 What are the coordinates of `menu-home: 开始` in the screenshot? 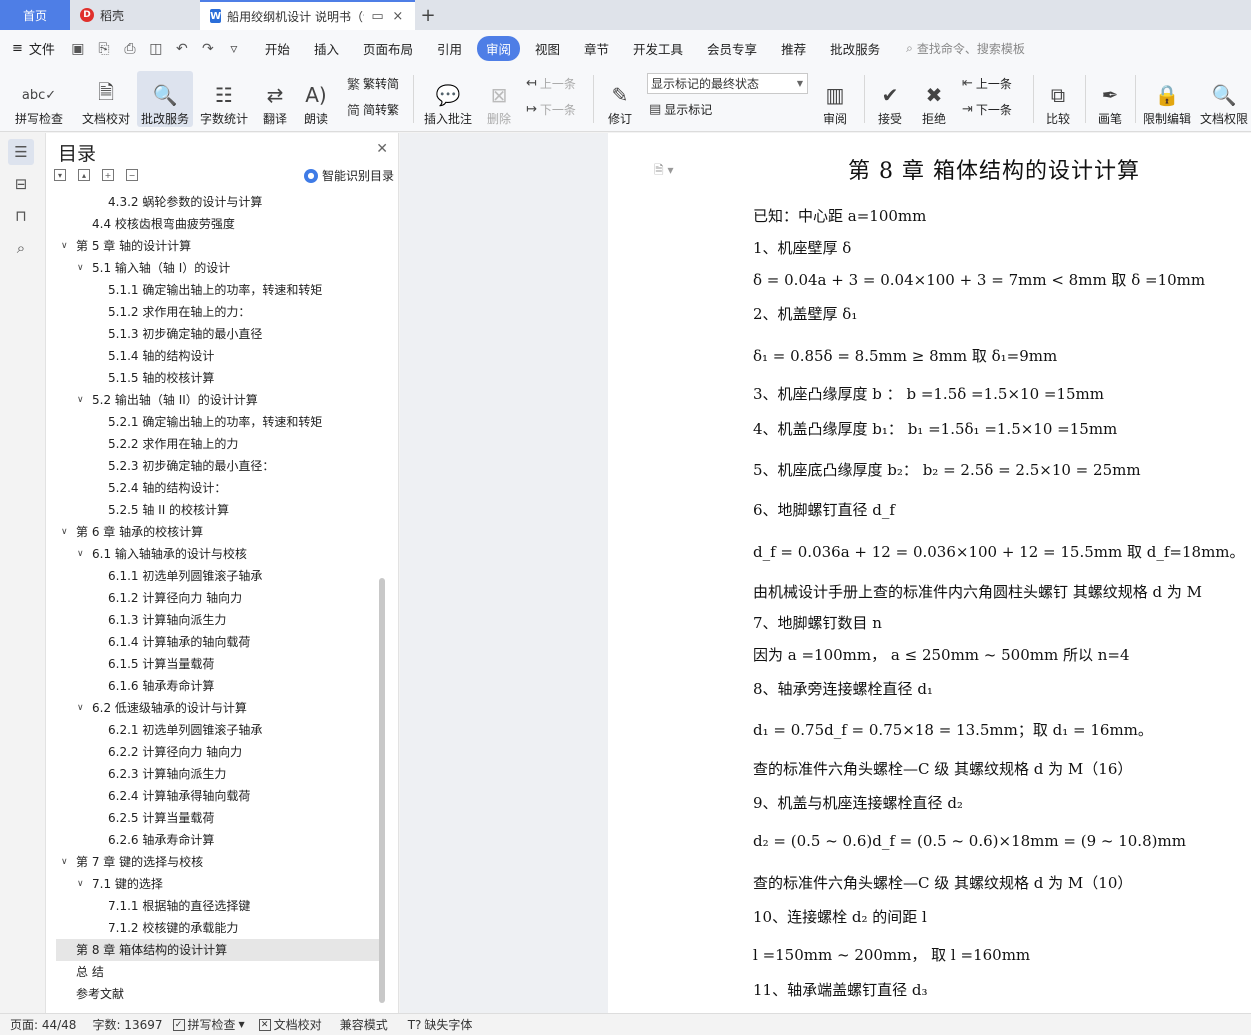 It's located at (277, 48).